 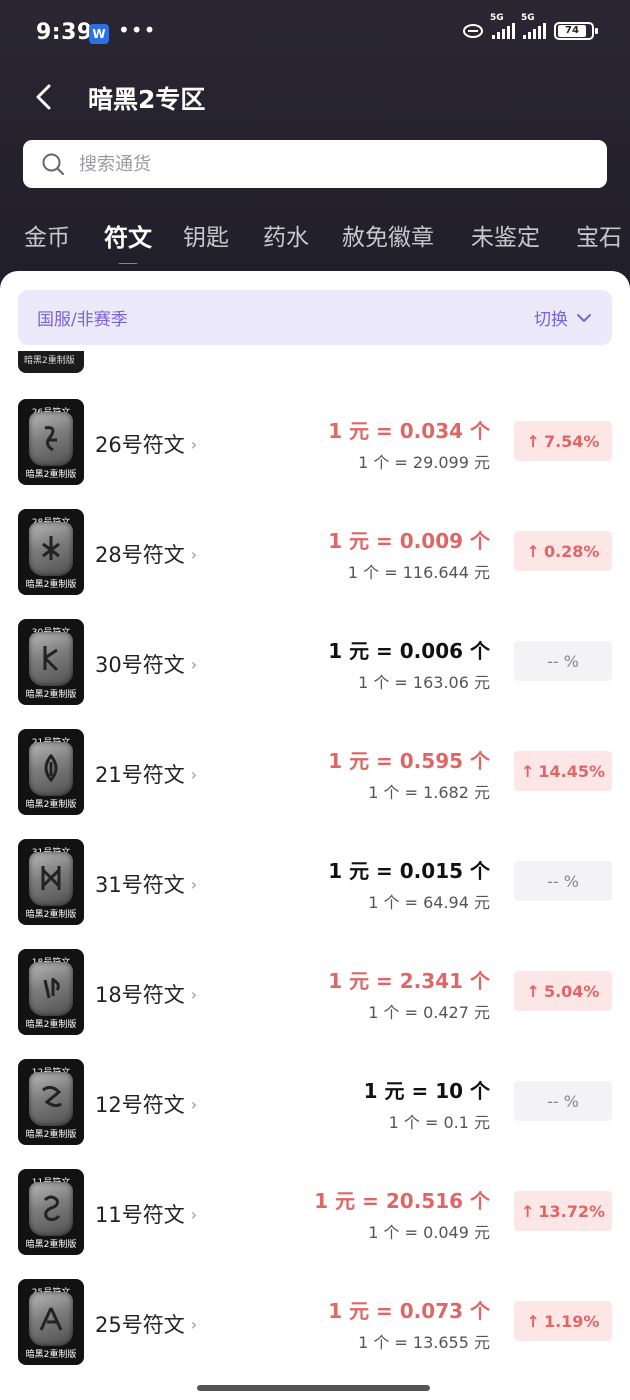 I want to click on item-name-text: 30号符文, so click(x=140, y=665).